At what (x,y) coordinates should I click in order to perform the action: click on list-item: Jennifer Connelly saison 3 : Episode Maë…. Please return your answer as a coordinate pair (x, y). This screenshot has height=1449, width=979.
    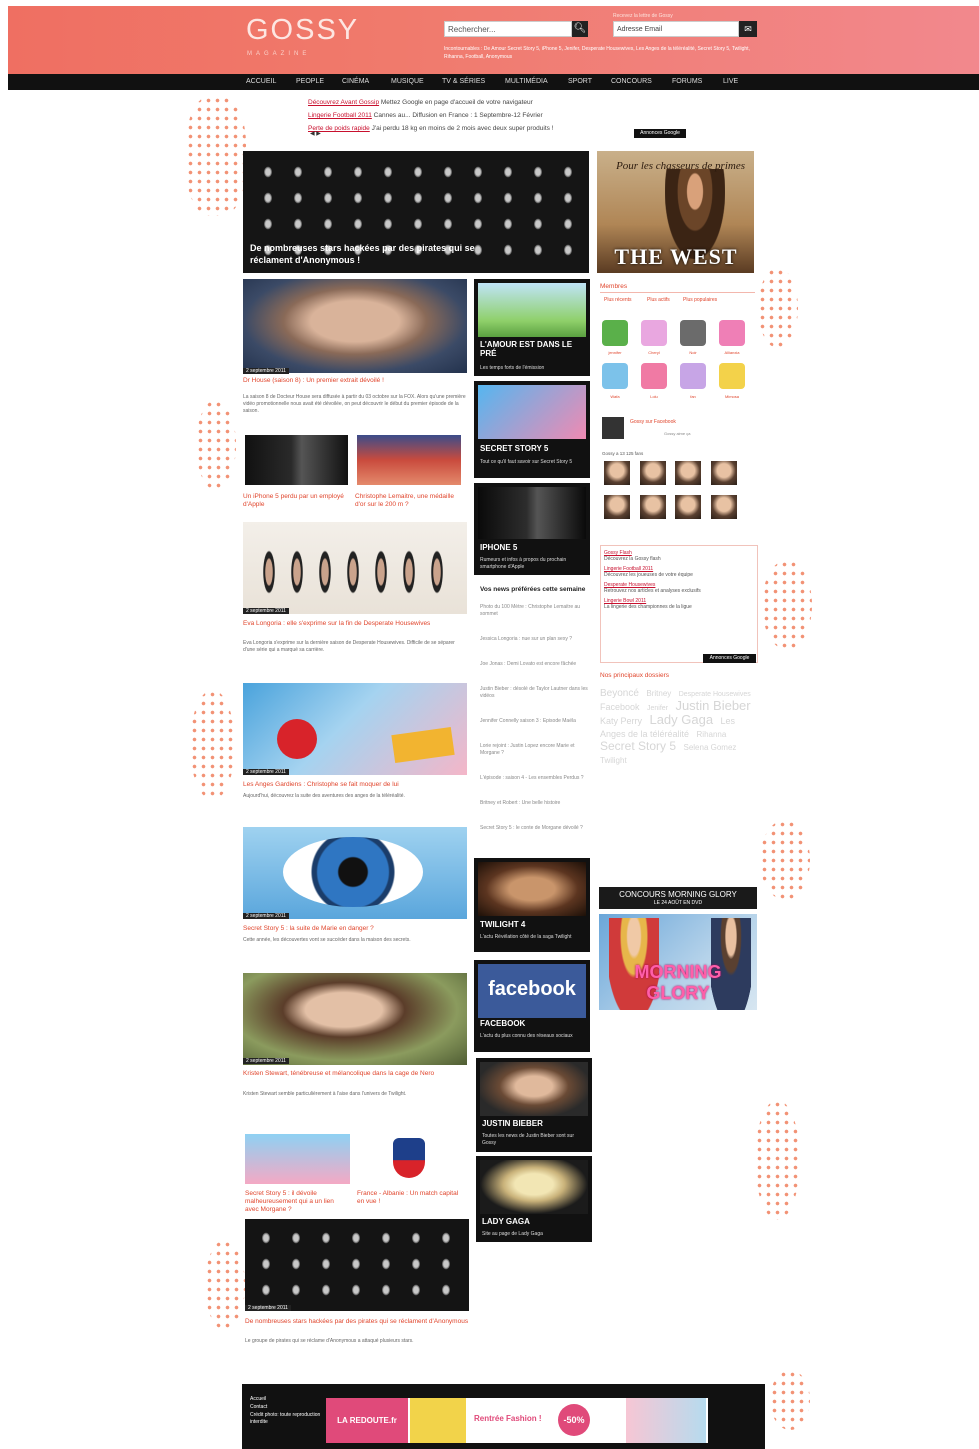
    Looking at the image, I should click on (535, 721).